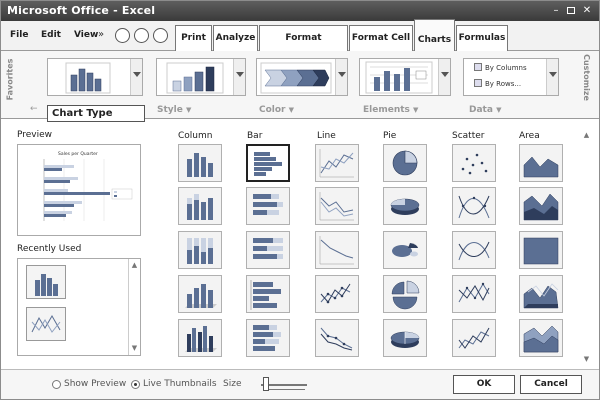 The width and height of the screenshot is (600, 400). What do you see at coordinates (200, 294) in the screenshot?
I see `column-3d-thumbnail` at bounding box center [200, 294].